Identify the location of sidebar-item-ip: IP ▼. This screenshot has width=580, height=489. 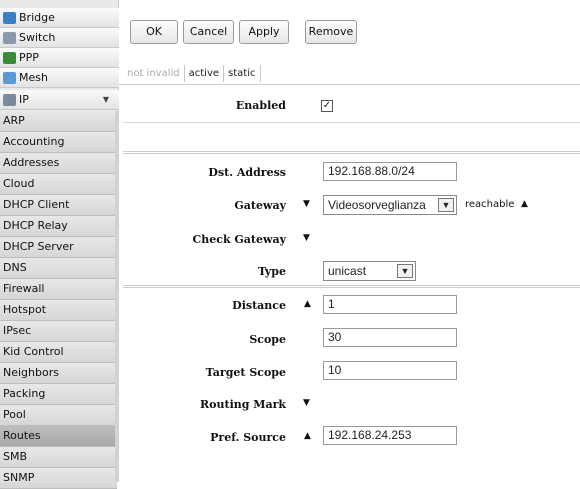
(59, 100).